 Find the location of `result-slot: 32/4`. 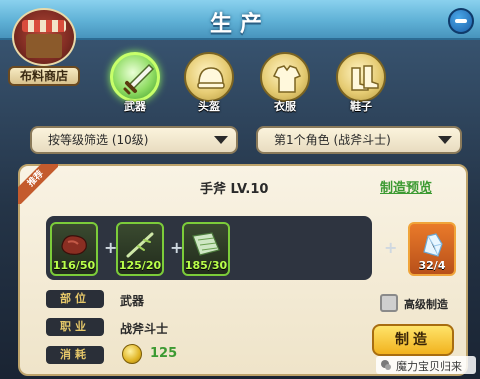

result-slot: 32/4 is located at coordinates (432, 249).